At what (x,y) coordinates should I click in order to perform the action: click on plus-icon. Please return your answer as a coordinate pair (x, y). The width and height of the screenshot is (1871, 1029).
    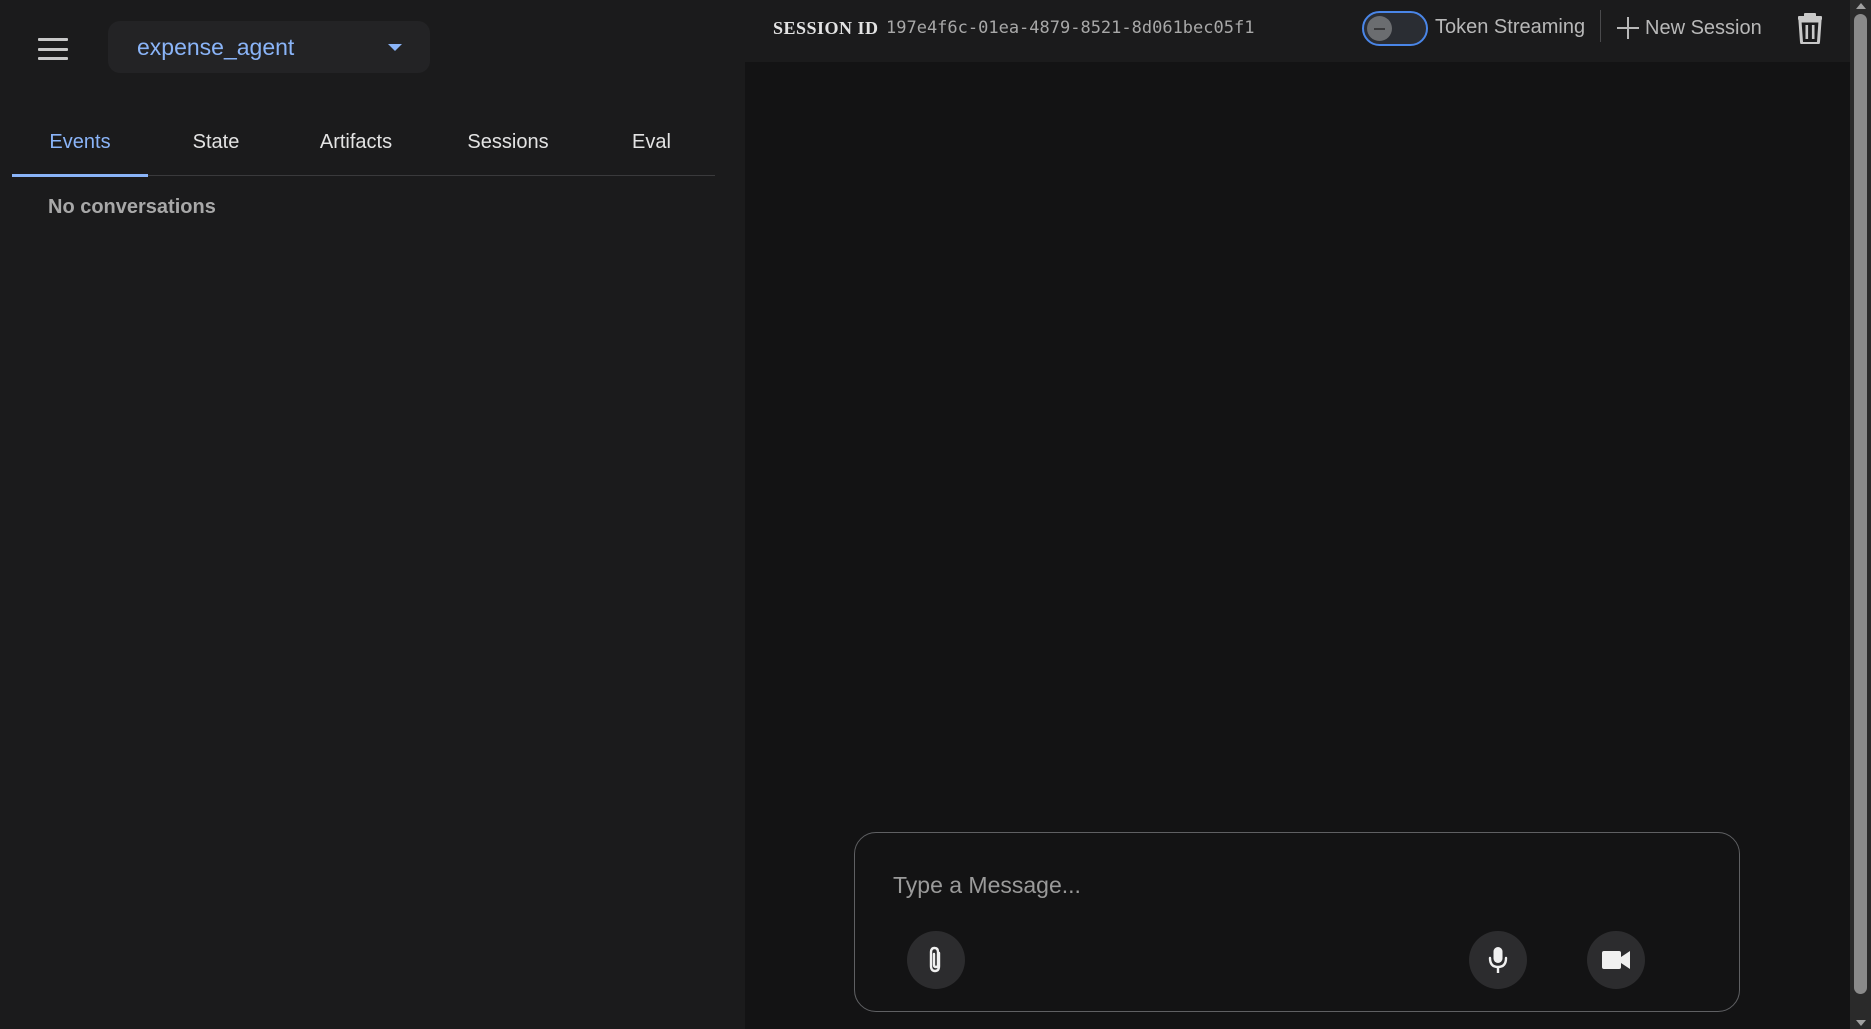
    Looking at the image, I should click on (1628, 28).